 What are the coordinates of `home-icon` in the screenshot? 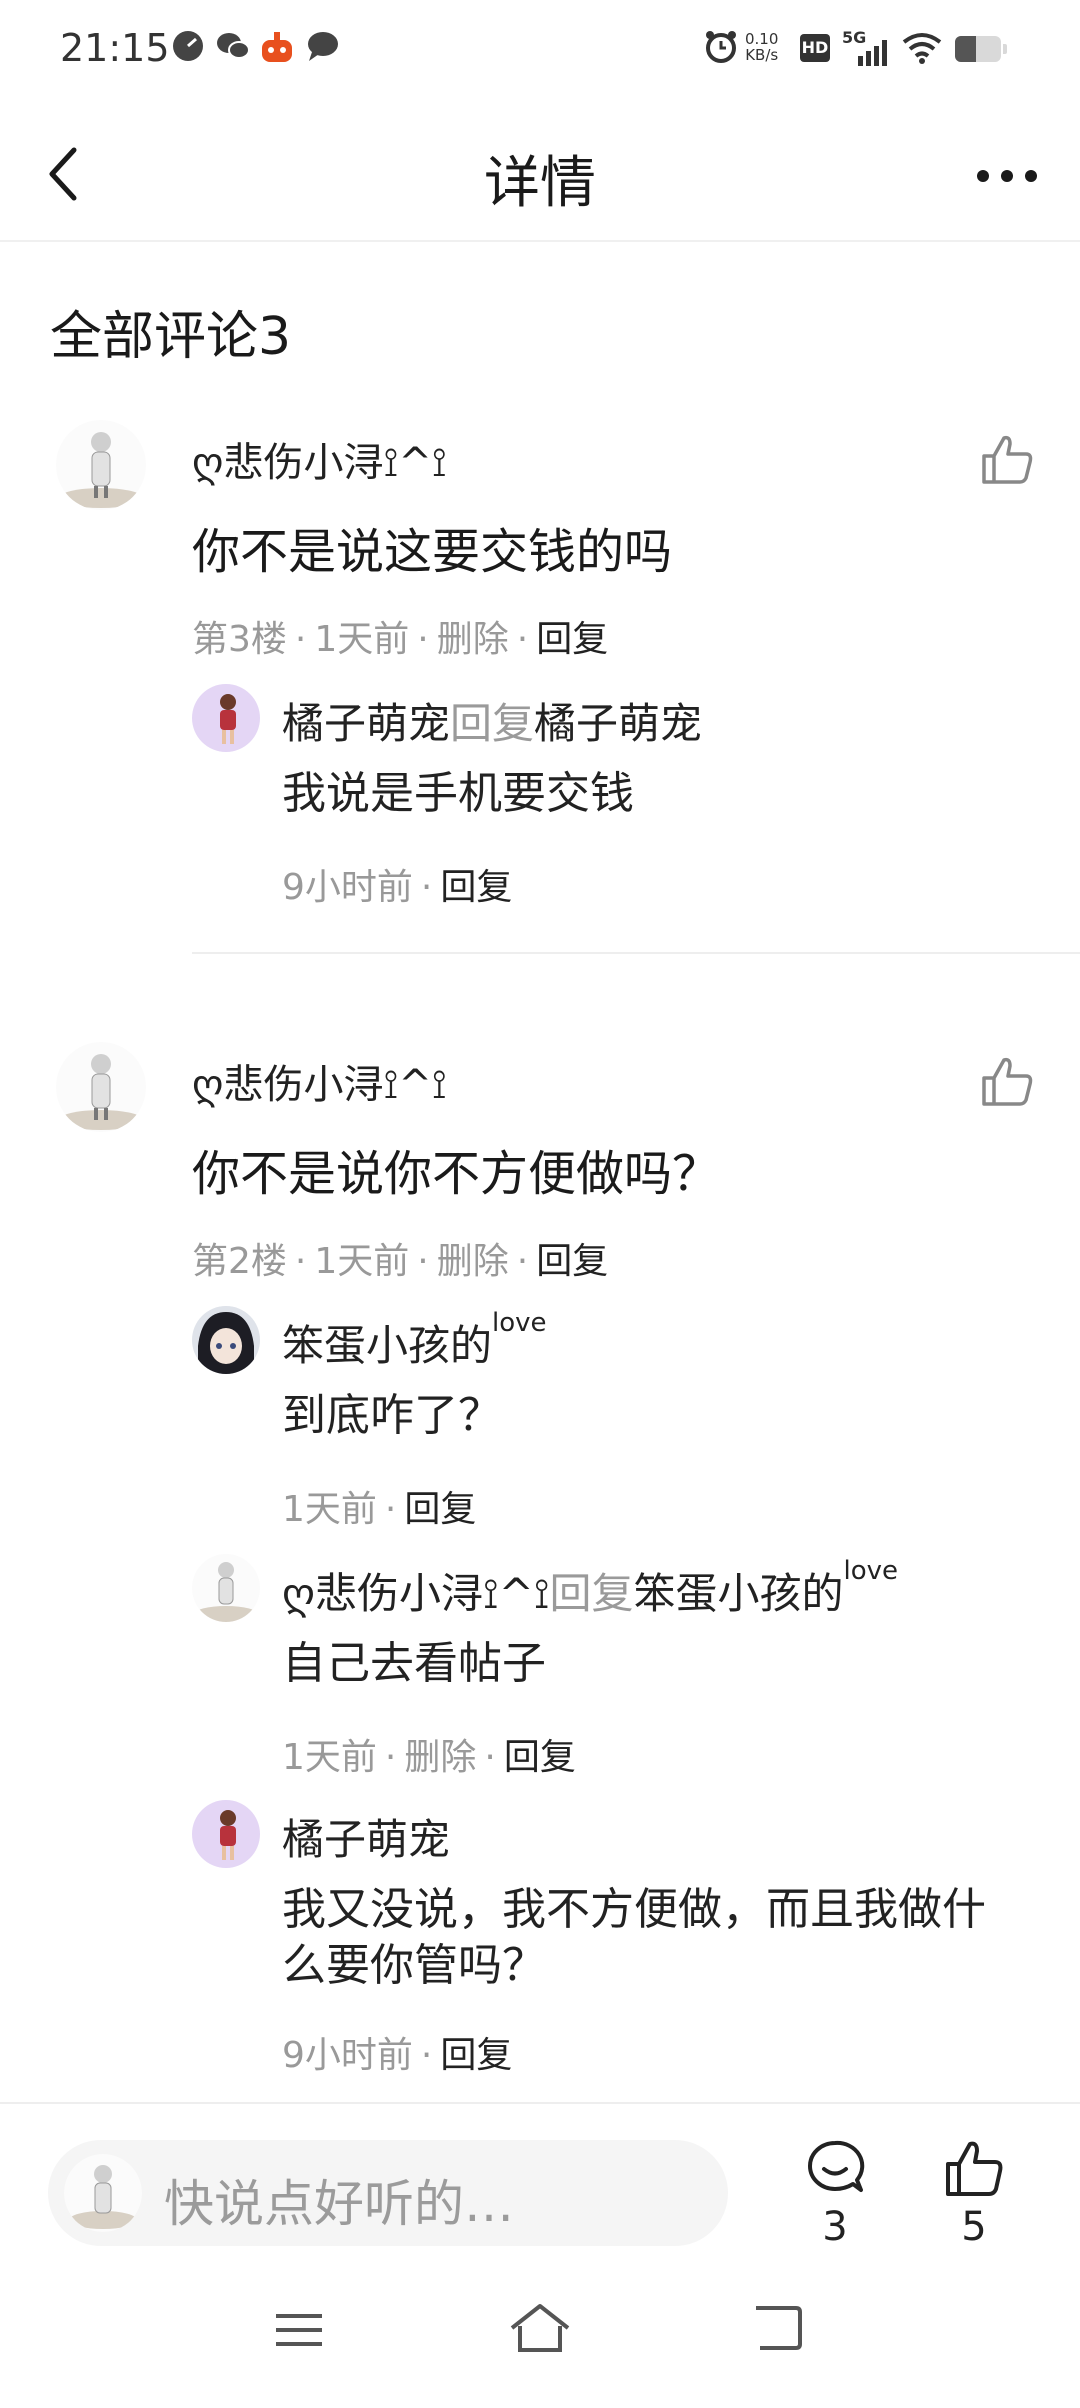 It's located at (540, 2328).